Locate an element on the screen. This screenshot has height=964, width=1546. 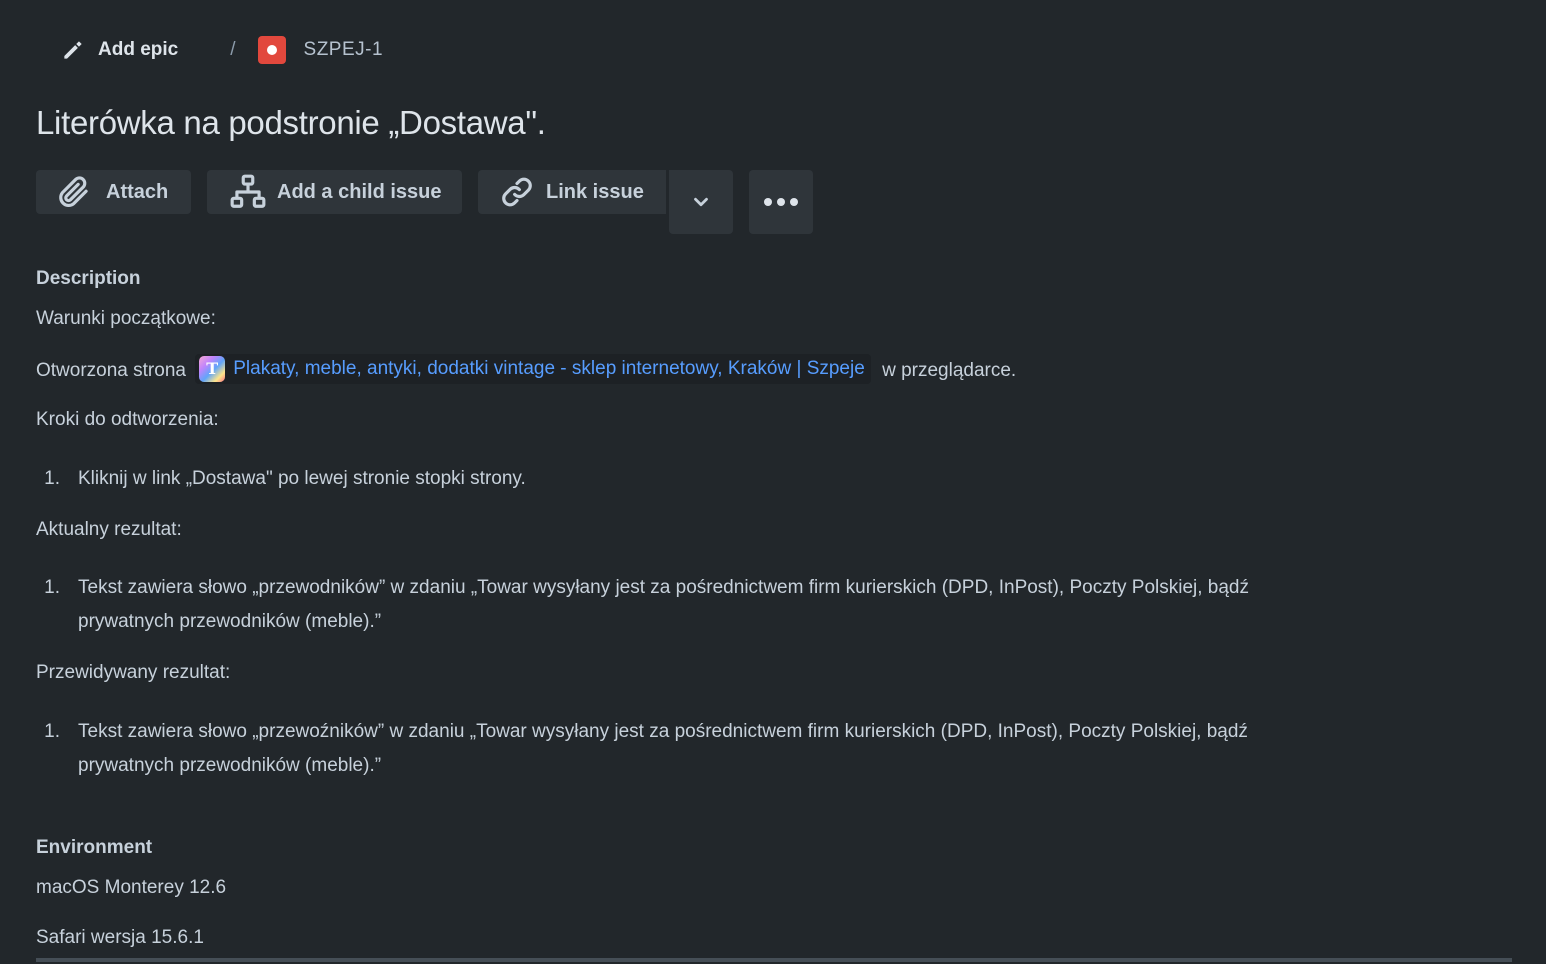
add-epic-label: Add epic is located at coordinates (138, 49).